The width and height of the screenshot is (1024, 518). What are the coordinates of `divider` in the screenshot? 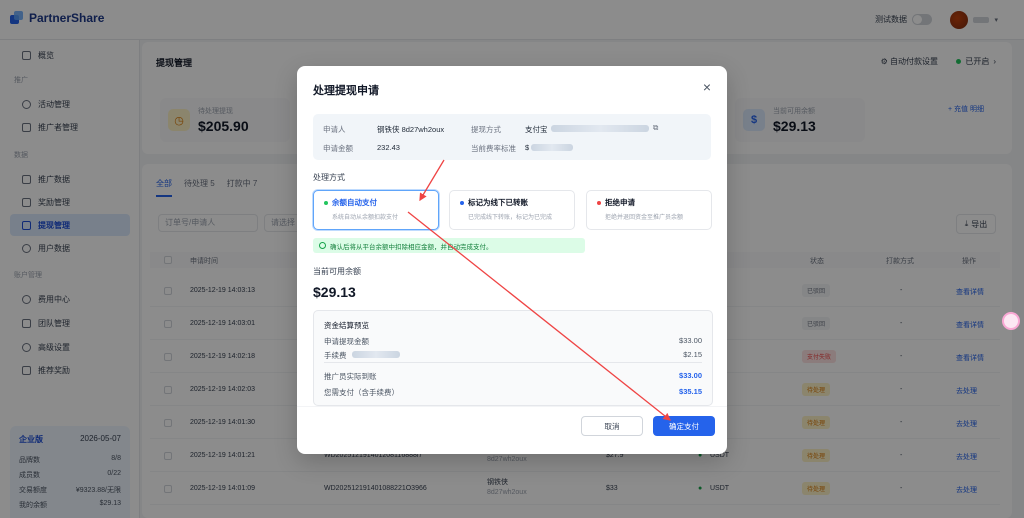 It's located at (513, 362).